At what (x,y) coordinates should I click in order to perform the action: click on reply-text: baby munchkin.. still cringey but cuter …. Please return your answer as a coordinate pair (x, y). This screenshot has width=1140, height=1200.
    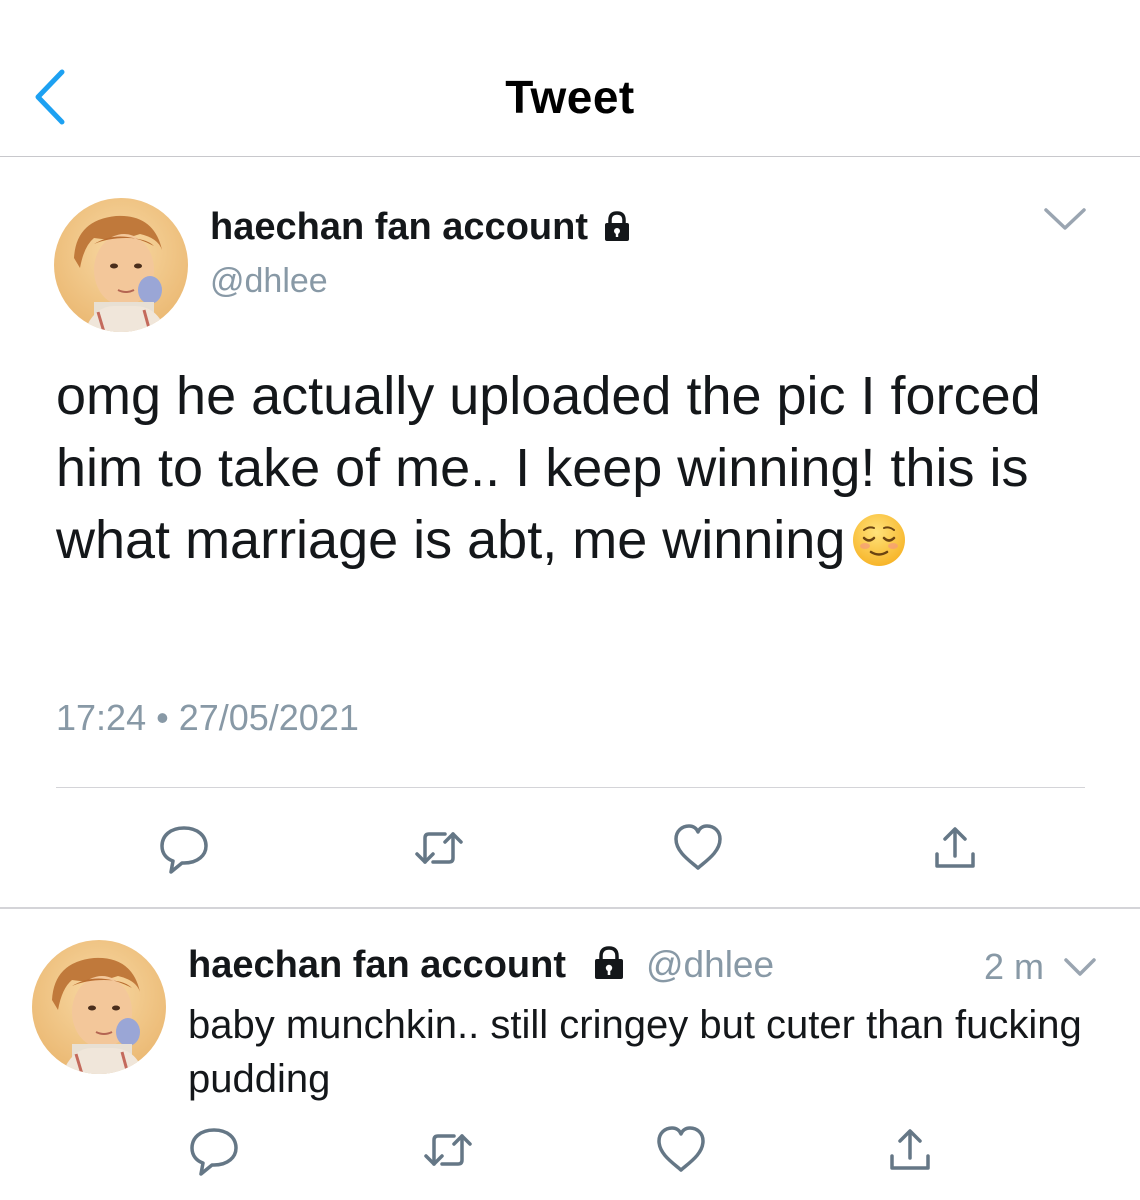
    Looking at the image, I should click on (635, 1052).